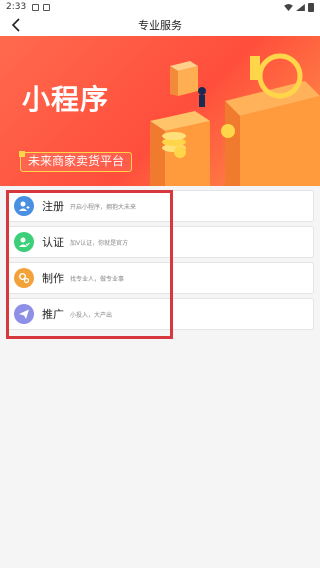 The height and width of the screenshot is (568, 320). I want to click on chevron-left-icon, so click(15, 25).